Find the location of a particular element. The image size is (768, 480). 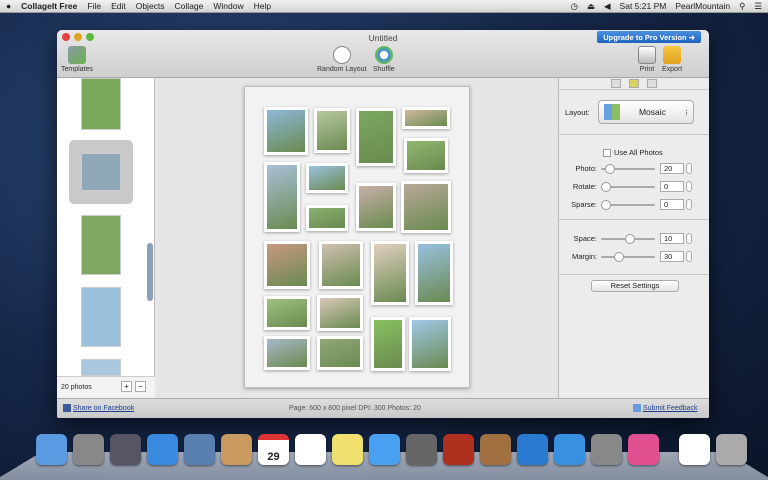

remove-photo-button: − is located at coordinates (140, 386).